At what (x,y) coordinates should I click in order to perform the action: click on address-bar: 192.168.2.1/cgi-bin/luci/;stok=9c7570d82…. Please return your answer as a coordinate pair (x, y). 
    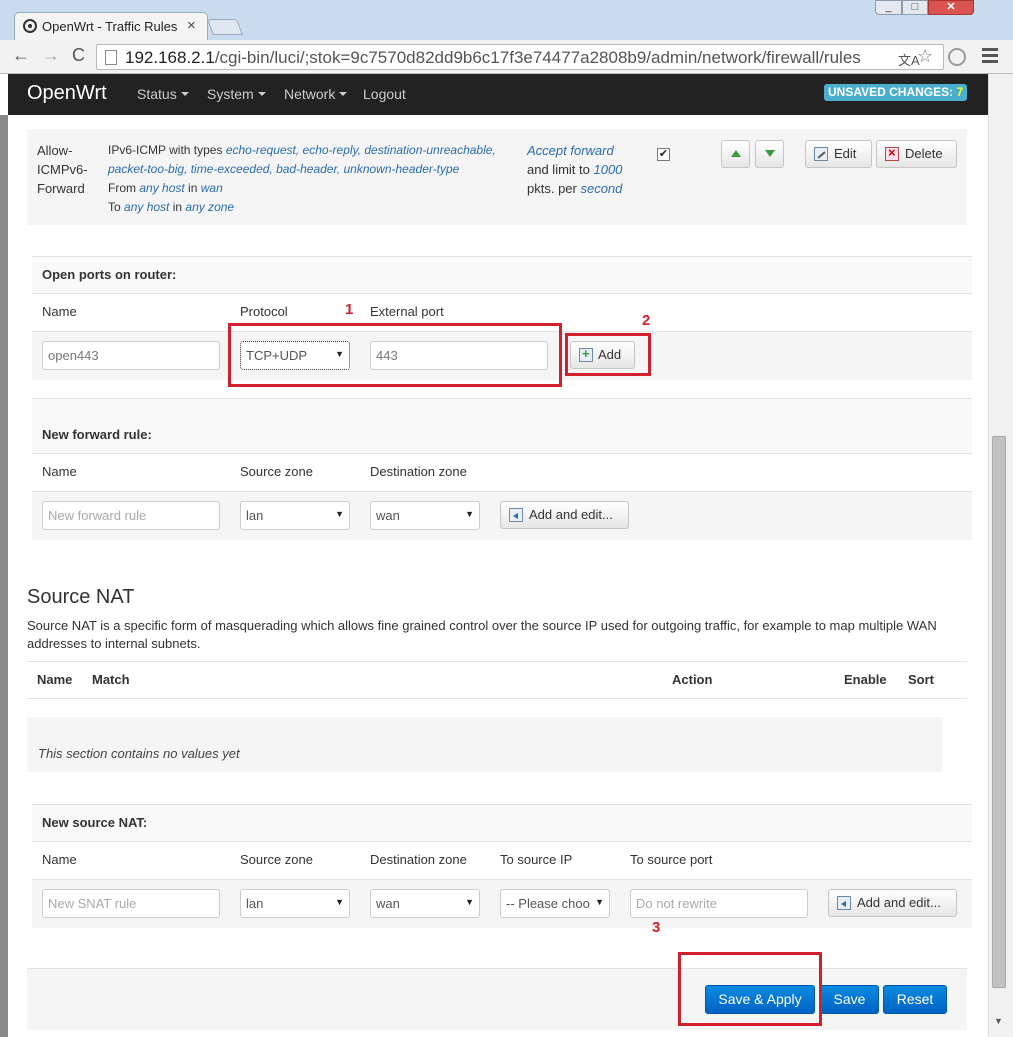
    Looking at the image, I should click on (520, 57).